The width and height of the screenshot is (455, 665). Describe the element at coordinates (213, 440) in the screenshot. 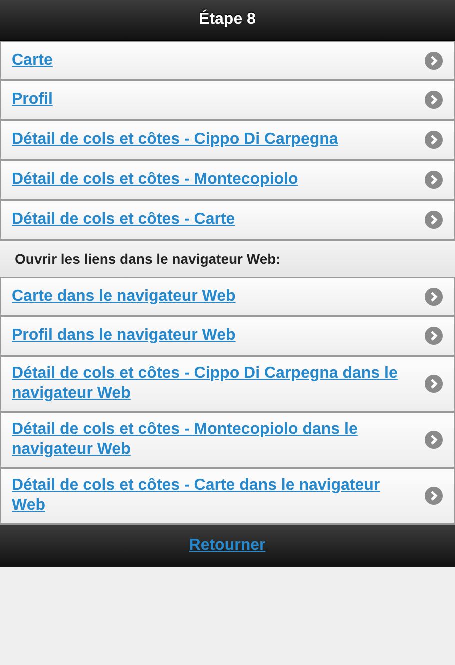

I see `link: Détail de cols et côtes - Montecopiolo dans le navigateur Web` at that location.